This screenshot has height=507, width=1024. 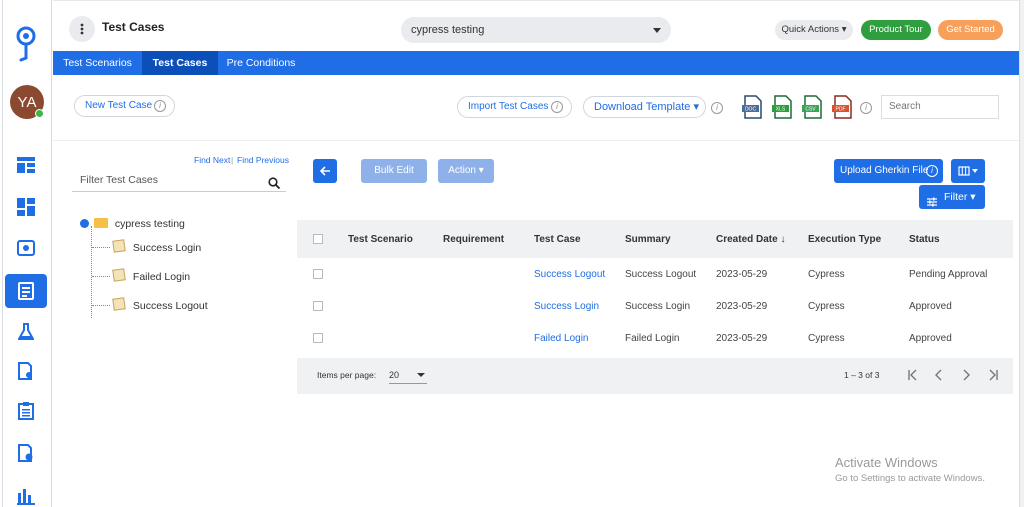 What do you see at coordinates (274, 186) in the screenshot?
I see `search-icon` at bounding box center [274, 186].